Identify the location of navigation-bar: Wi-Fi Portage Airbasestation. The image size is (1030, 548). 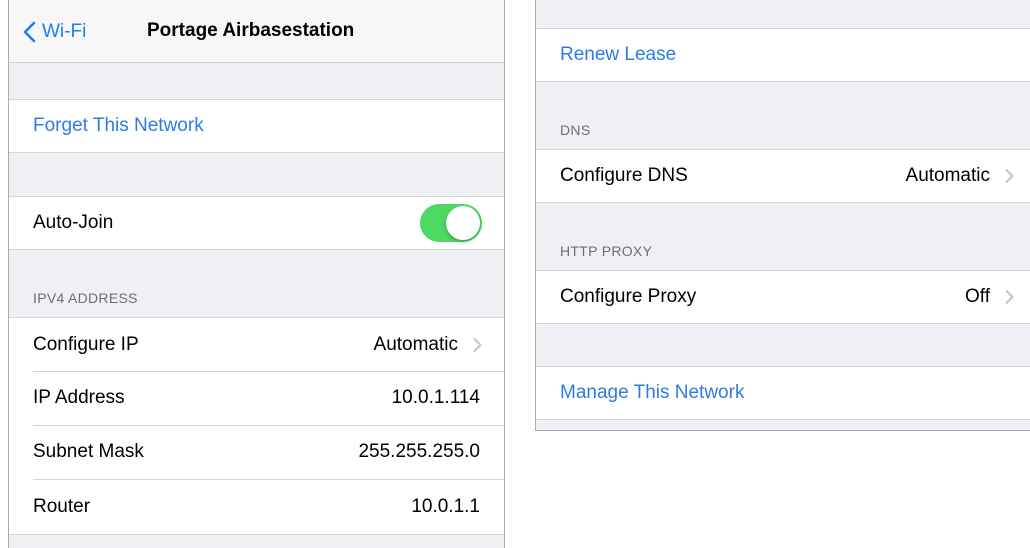
(256, 31).